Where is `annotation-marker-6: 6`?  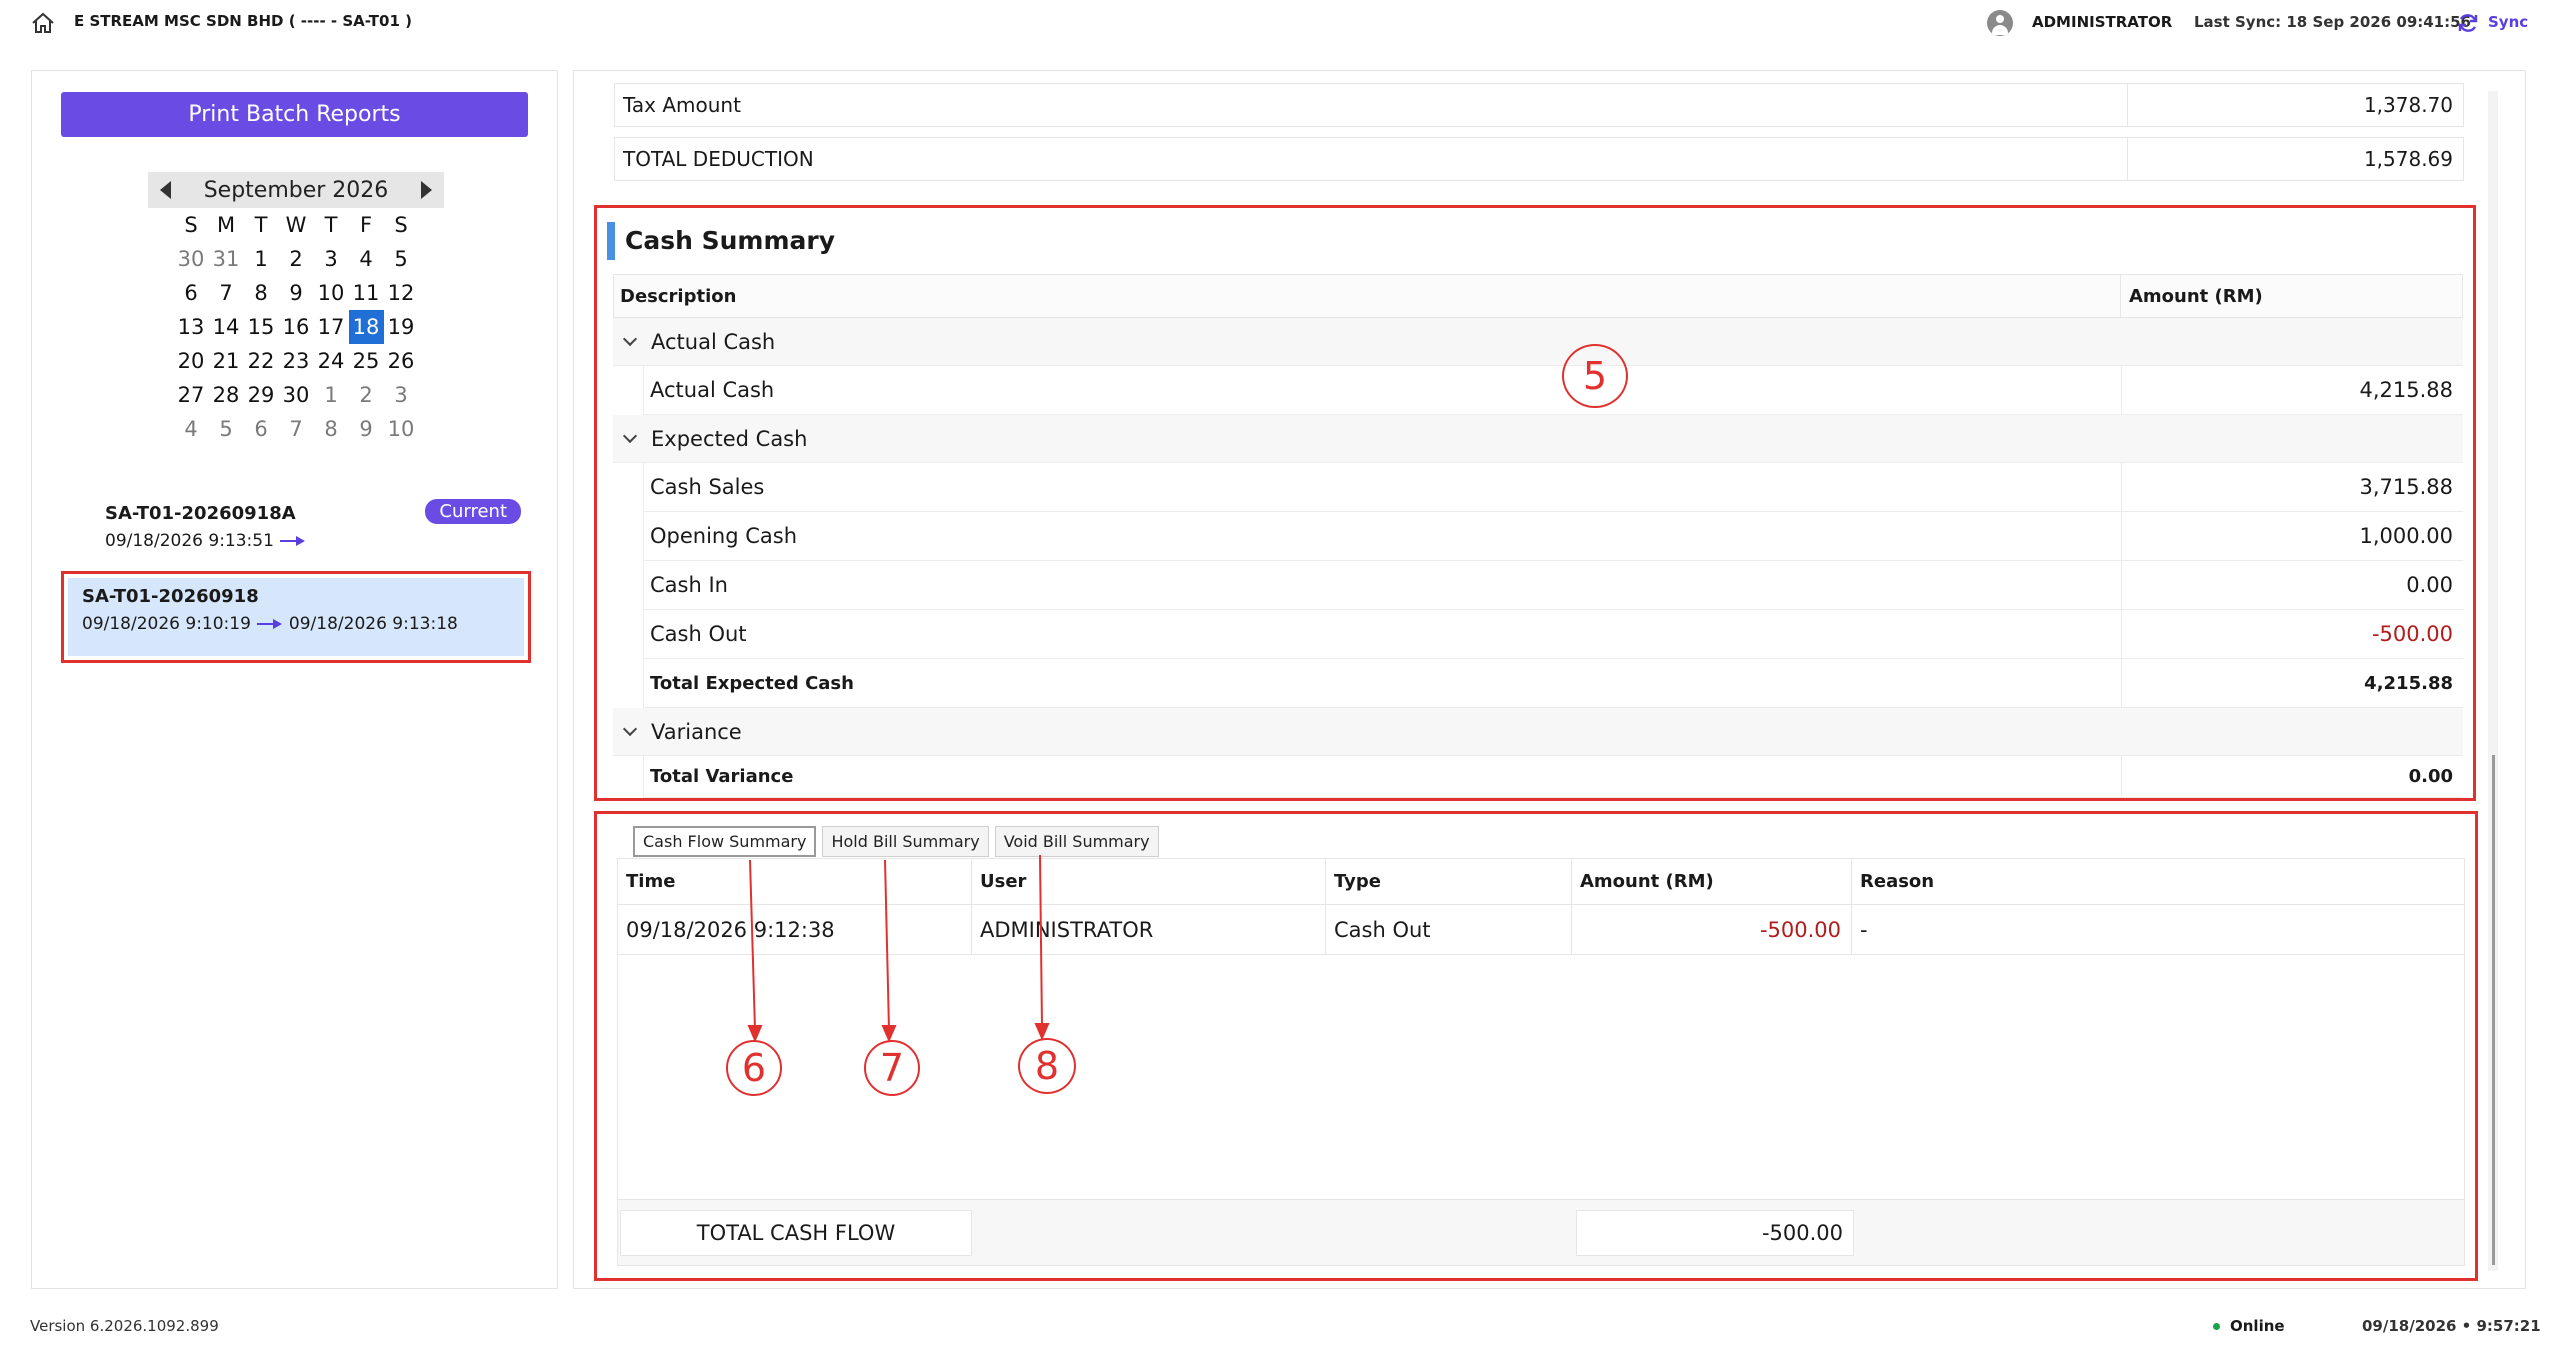
annotation-marker-6: 6 is located at coordinates (754, 1068).